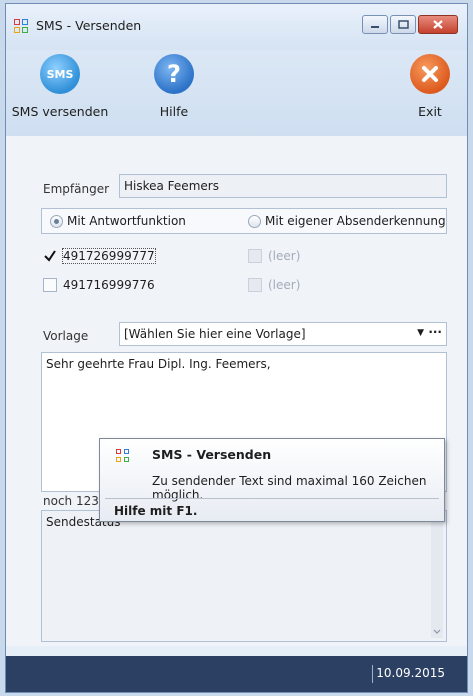 The width and height of the screenshot is (473, 696). I want to click on empty-slot-2: (leer), so click(284, 285).